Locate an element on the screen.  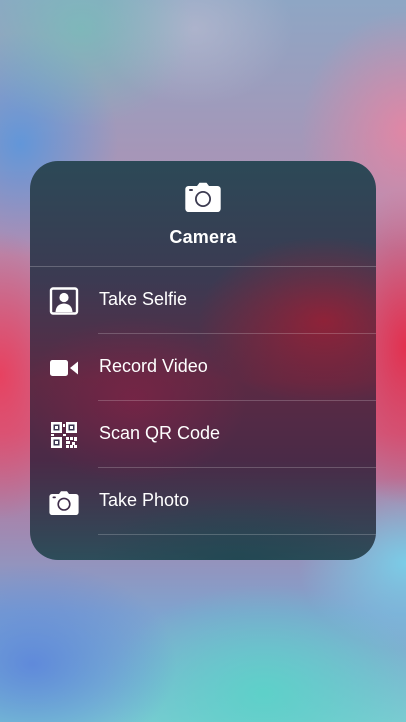
qr-code-icon is located at coordinates (64, 435).